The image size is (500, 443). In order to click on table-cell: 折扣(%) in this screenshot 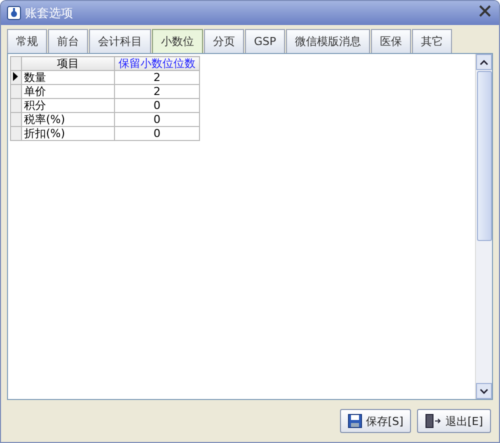, I will do `click(68, 133)`.